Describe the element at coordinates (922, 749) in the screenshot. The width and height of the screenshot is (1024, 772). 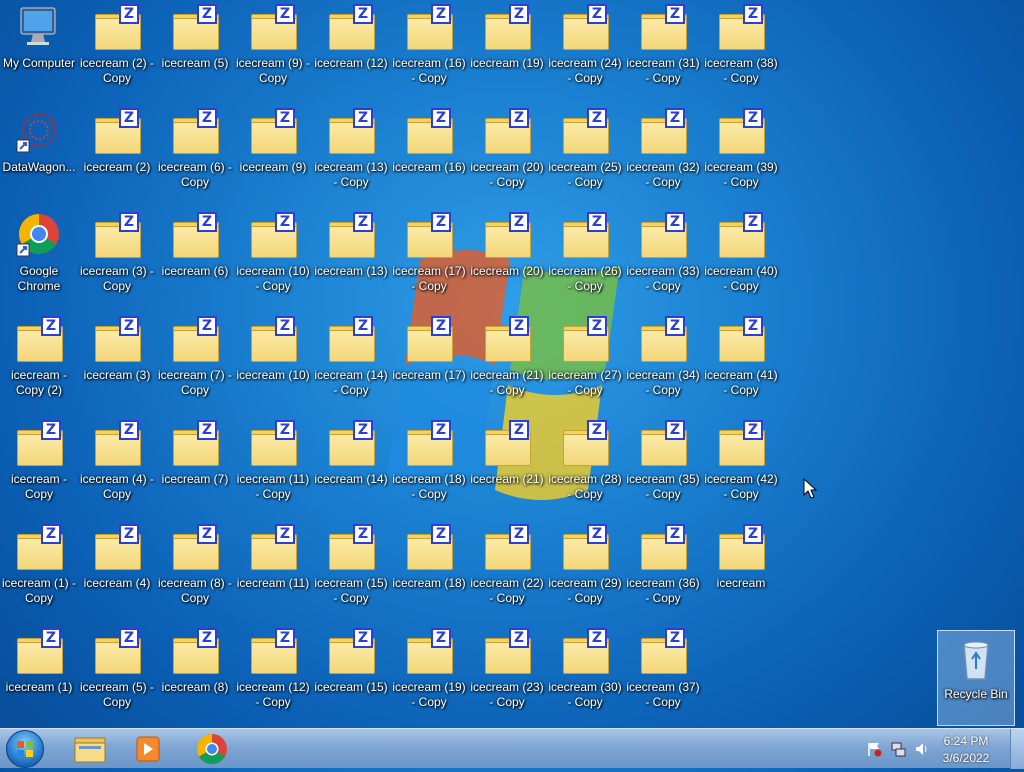
I see `volume-icon` at that location.